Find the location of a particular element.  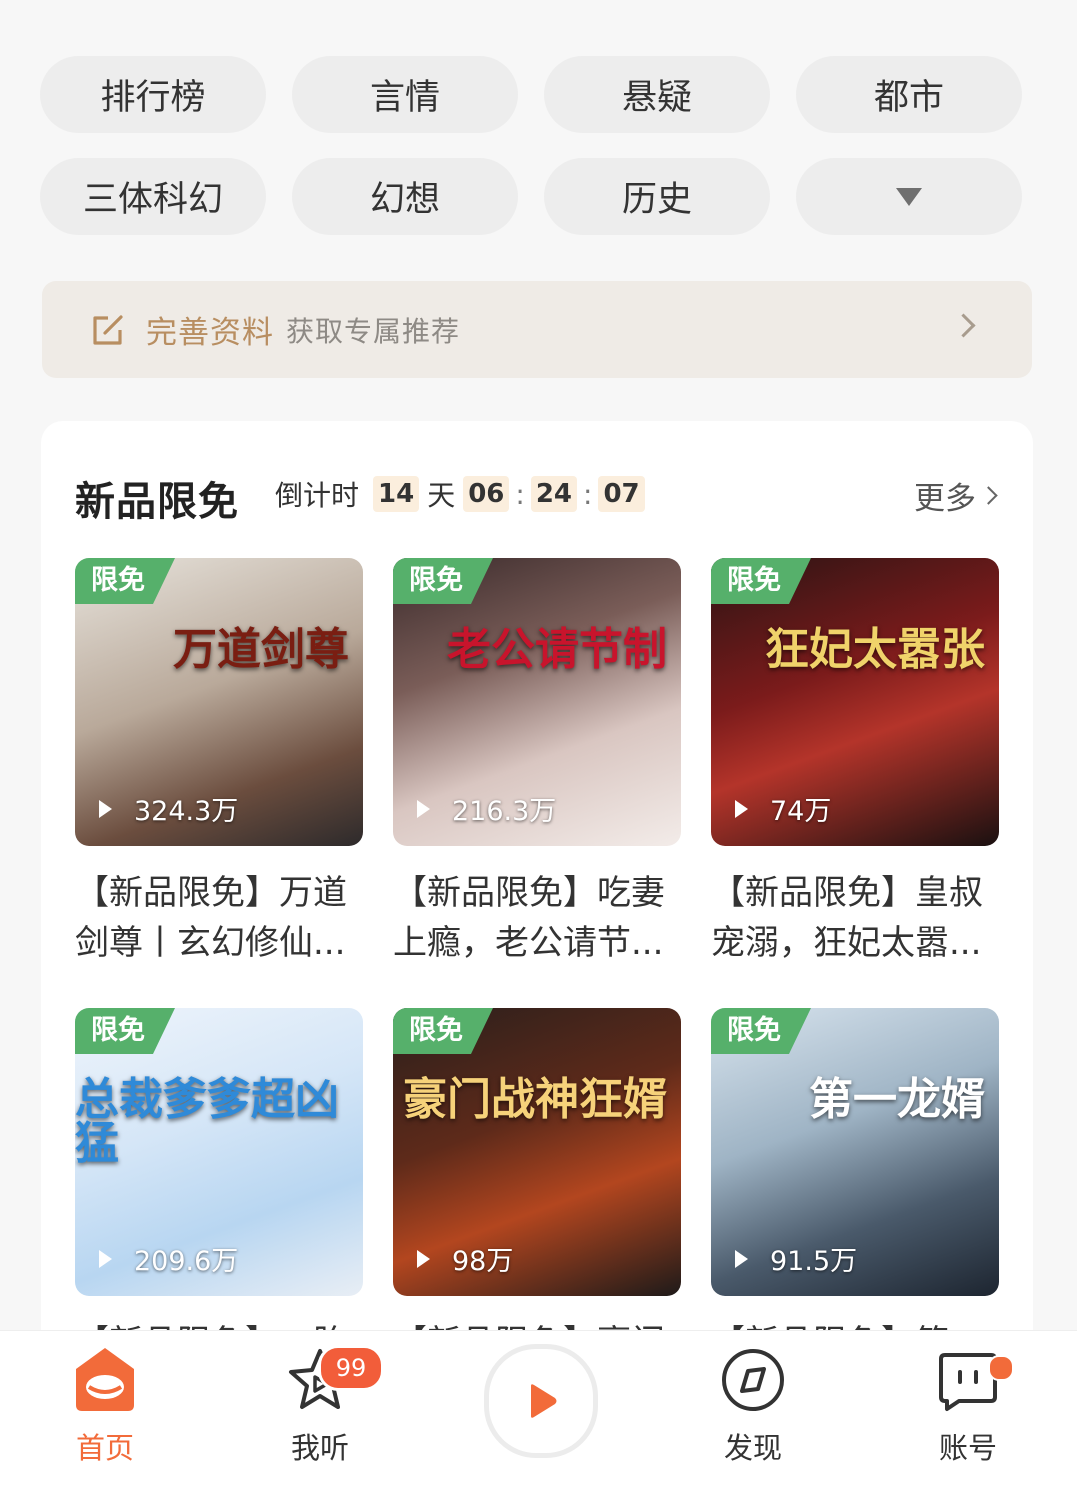

nav-listen-label: 我听 is located at coordinates (319, 1448).